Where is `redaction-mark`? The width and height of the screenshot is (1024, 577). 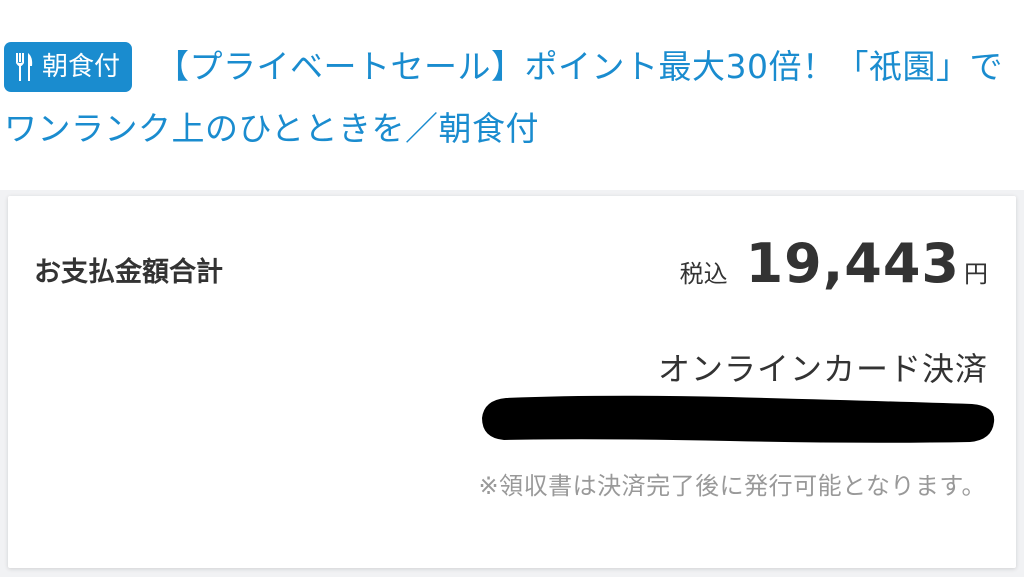 redaction-mark is located at coordinates (738, 419).